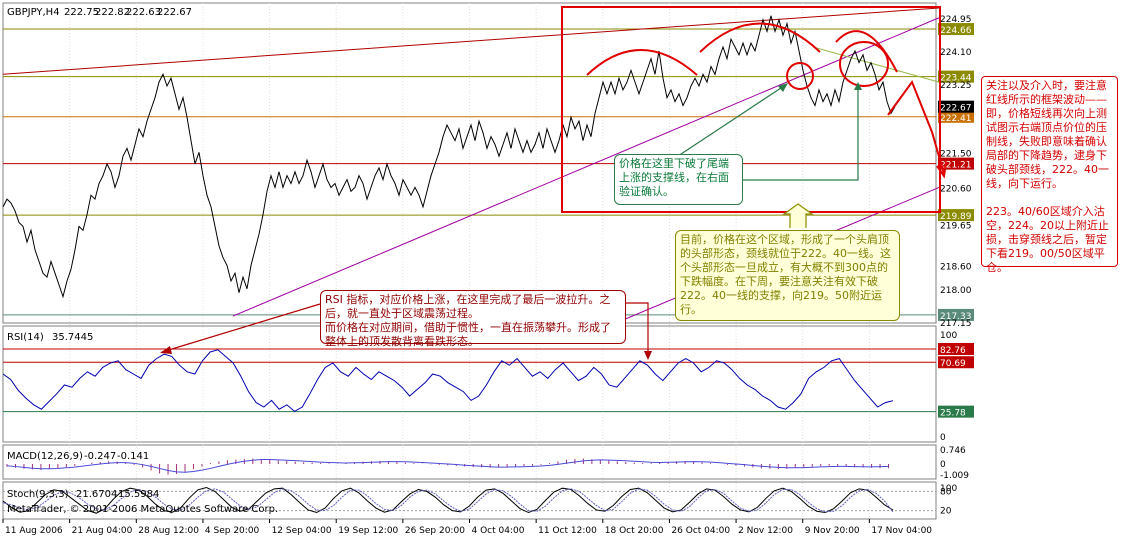  Describe the element at coordinates (45, 456) in the screenshot. I see `macd-title: MACD(12,26,9)` at that location.